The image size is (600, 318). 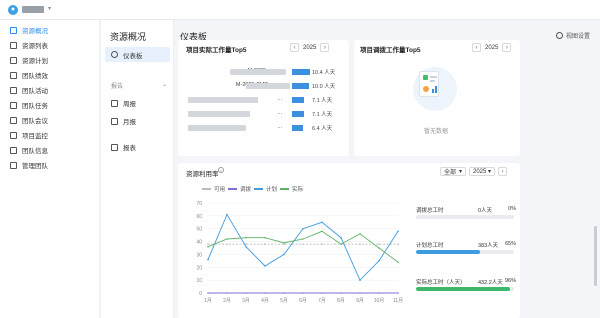 I want to click on subnav-item-reports: 报表, so click(x=123, y=147).